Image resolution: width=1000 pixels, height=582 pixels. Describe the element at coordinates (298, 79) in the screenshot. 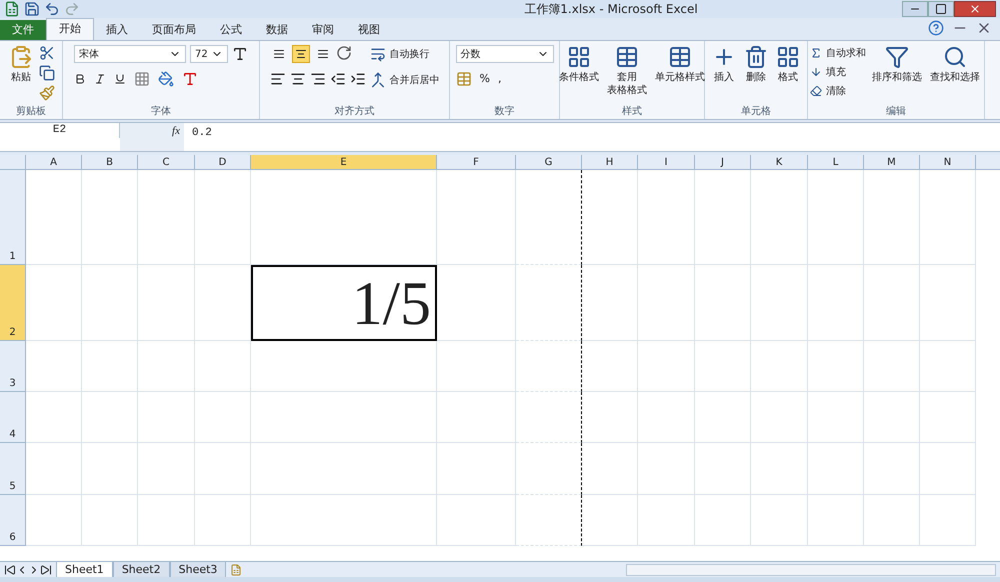

I see `align-center-icon` at that location.